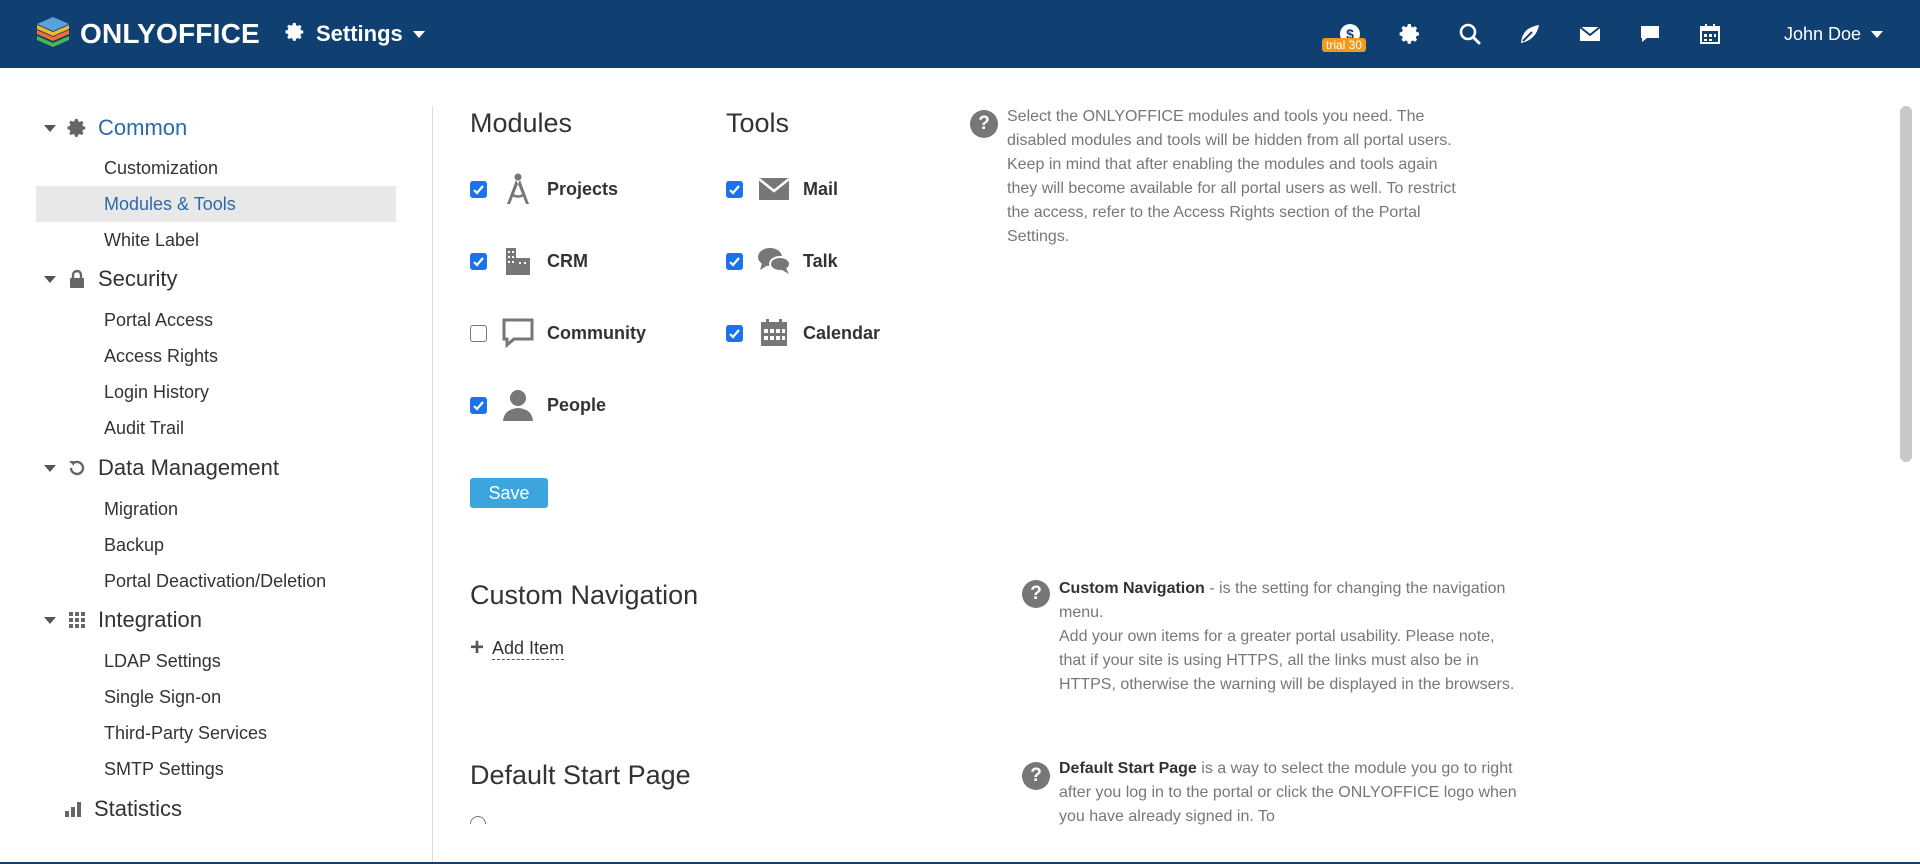  I want to click on sidebar-group-integration: Integration, so click(123, 620).